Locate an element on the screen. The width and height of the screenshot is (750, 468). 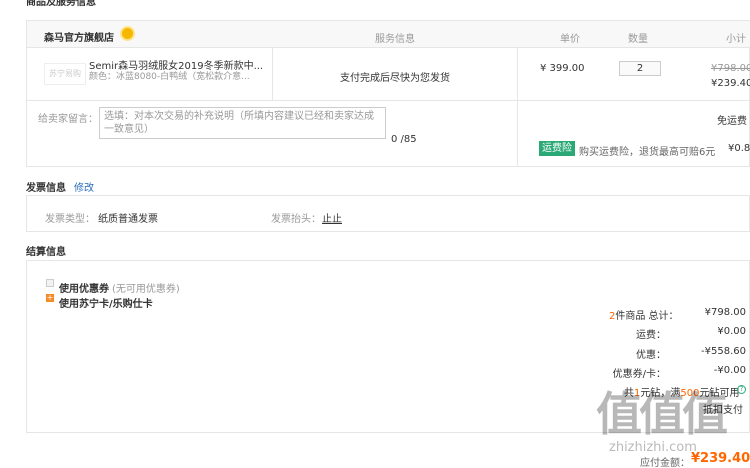
invoice-type-label: 发票类型： is located at coordinates (70, 219).